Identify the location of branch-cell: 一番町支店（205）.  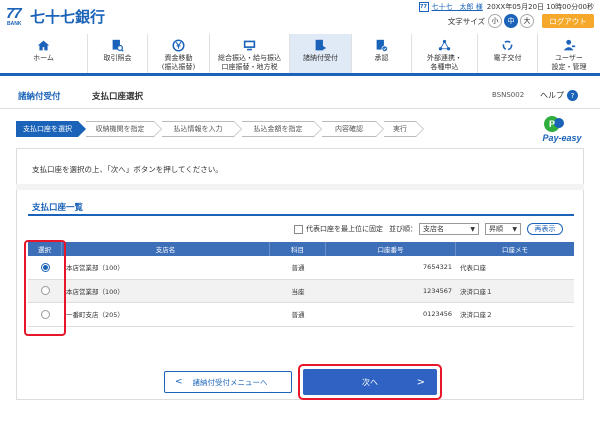
(95, 315).